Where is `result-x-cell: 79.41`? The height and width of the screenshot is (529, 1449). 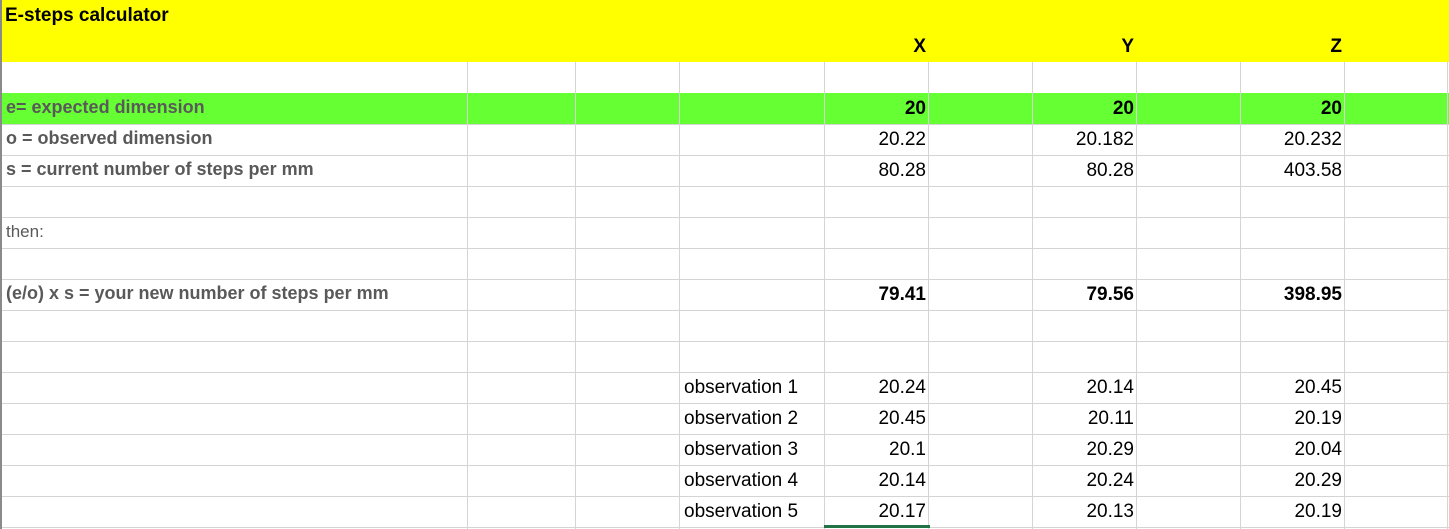 result-x-cell: 79.41 is located at coordinates (875, 294).